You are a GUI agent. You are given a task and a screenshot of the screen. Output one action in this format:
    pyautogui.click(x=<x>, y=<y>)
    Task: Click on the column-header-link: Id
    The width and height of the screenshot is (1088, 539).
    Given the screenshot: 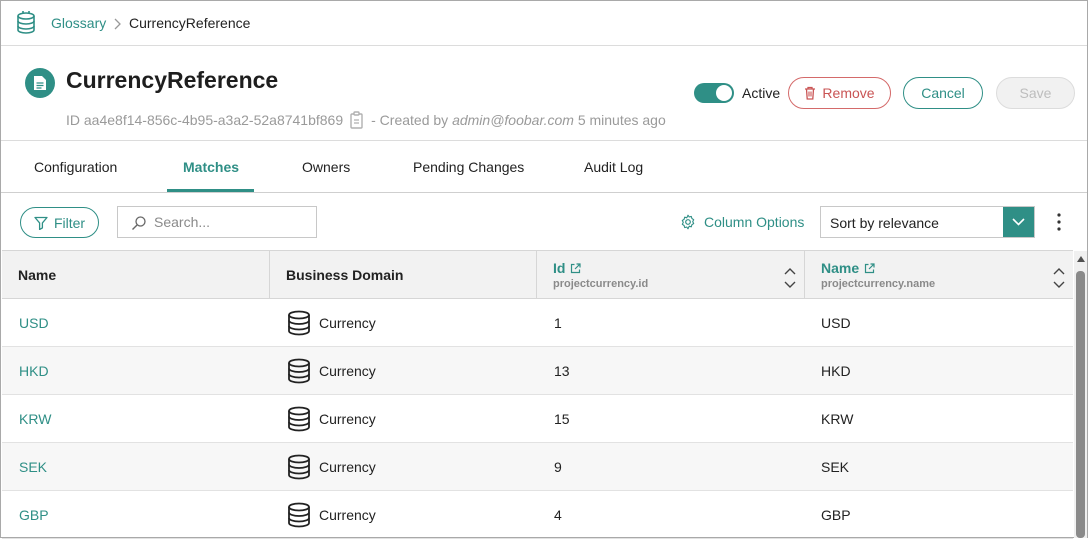 What is the action you would take?
    pyautogui.click(x=567, y=268)
    